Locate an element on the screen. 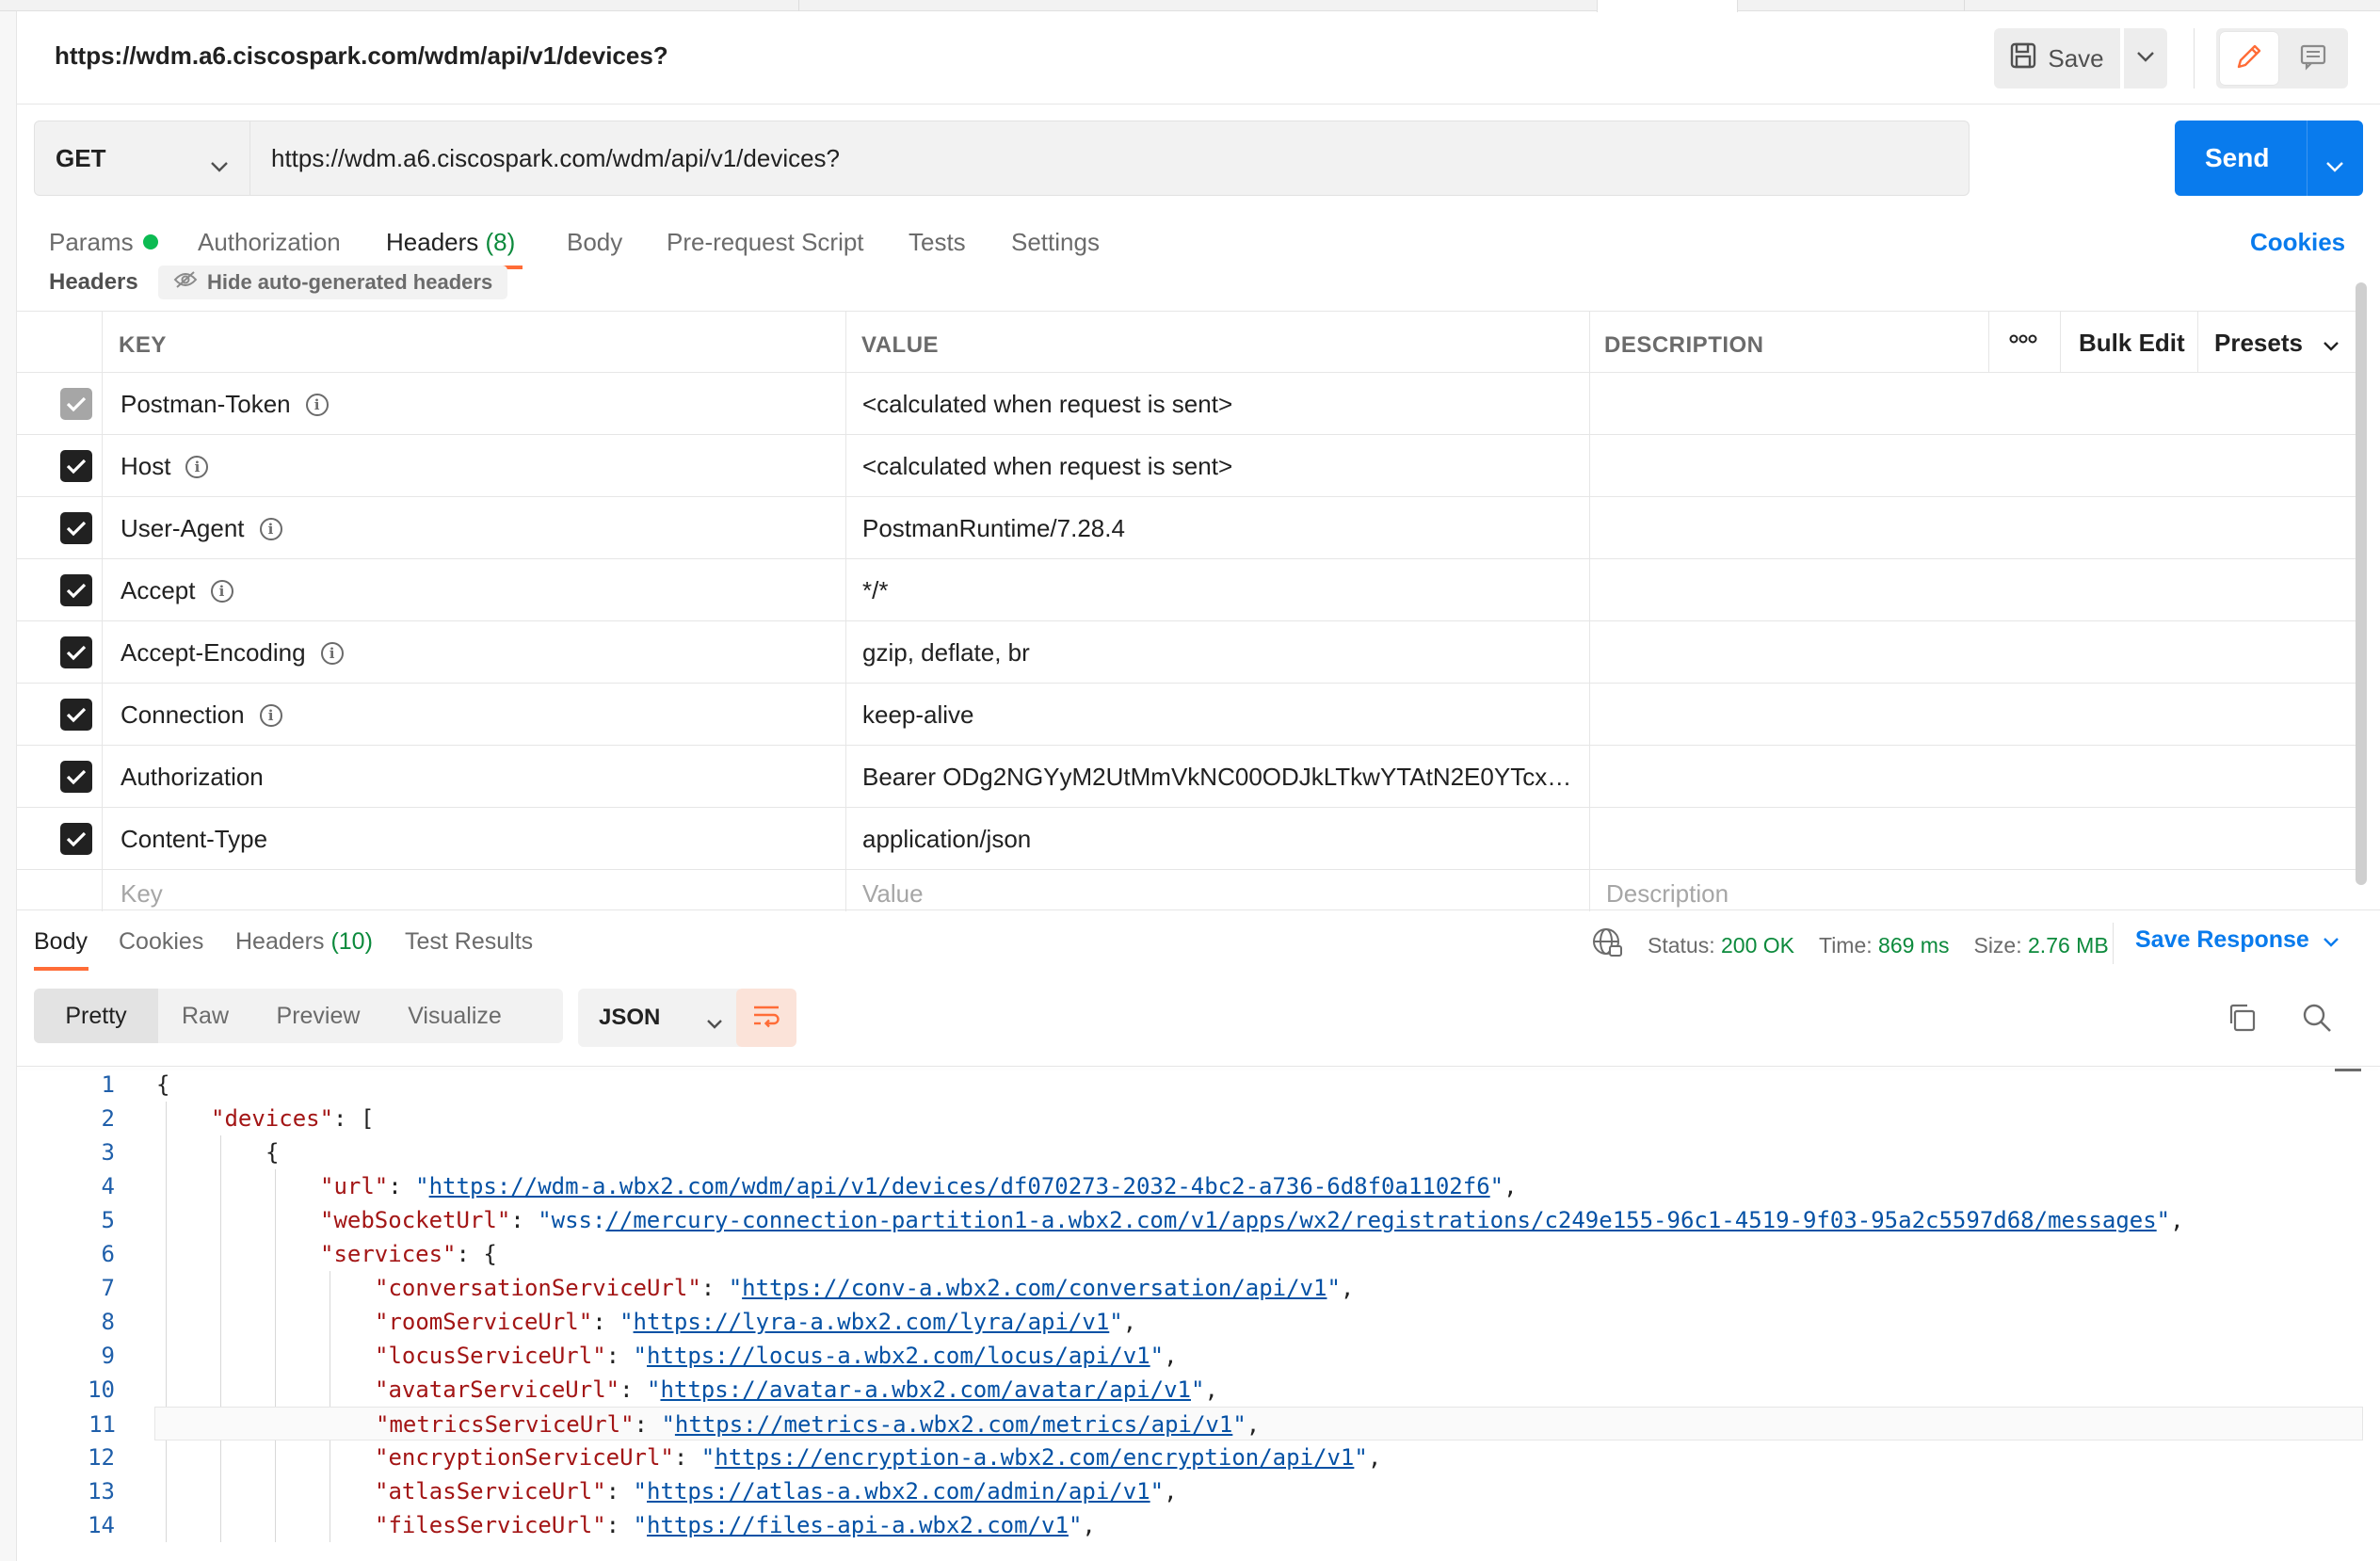  save-button: Save is located at coordinates (2057, 58).